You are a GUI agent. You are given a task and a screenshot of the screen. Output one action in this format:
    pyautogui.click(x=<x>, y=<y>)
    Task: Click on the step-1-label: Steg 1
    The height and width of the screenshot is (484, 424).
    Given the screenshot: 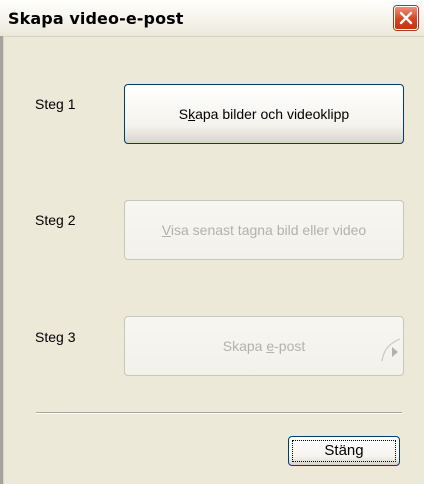 What is the action you would take?
    pyautogui.click(x=55, y=104)
    